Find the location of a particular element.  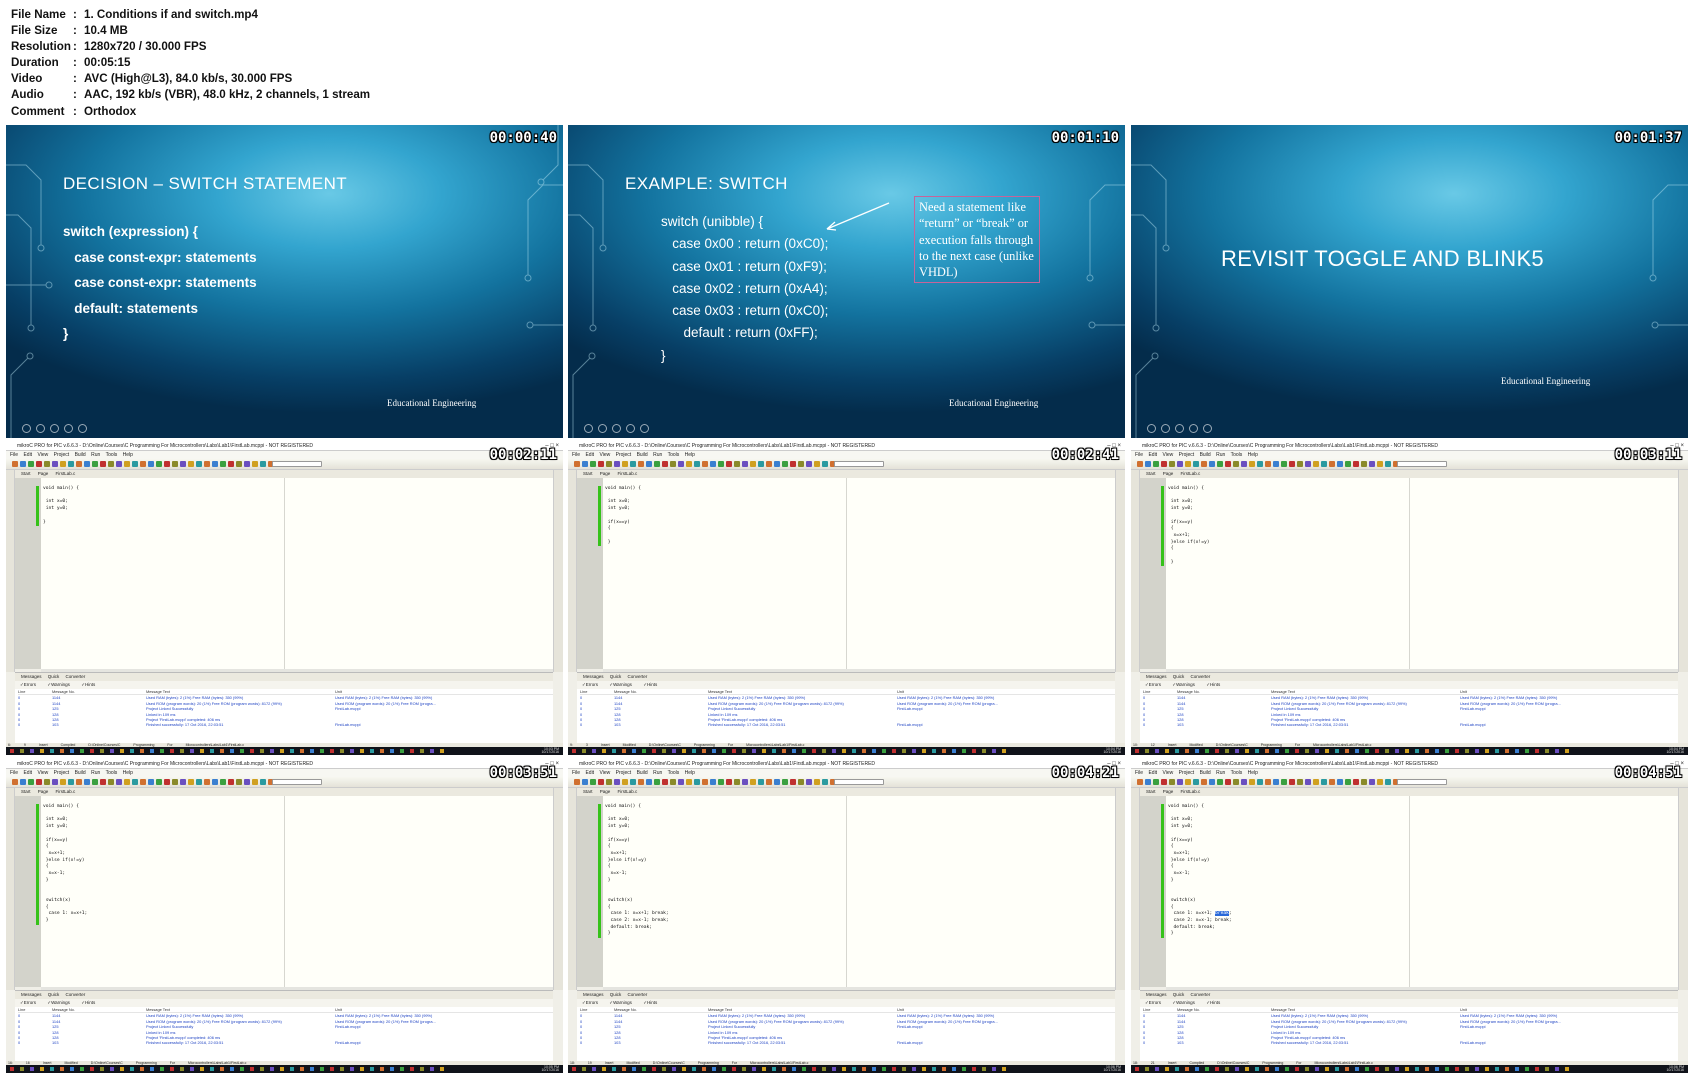

menu-item: View is located at coordinates (42, 455).